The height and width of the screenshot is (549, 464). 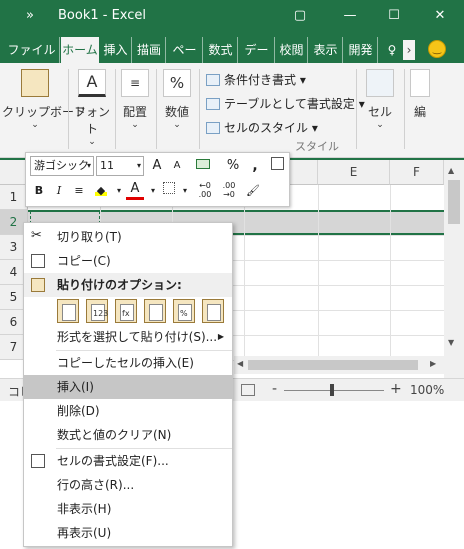 I want to click on page-layout-view-icon, so click(x=248, y=390).